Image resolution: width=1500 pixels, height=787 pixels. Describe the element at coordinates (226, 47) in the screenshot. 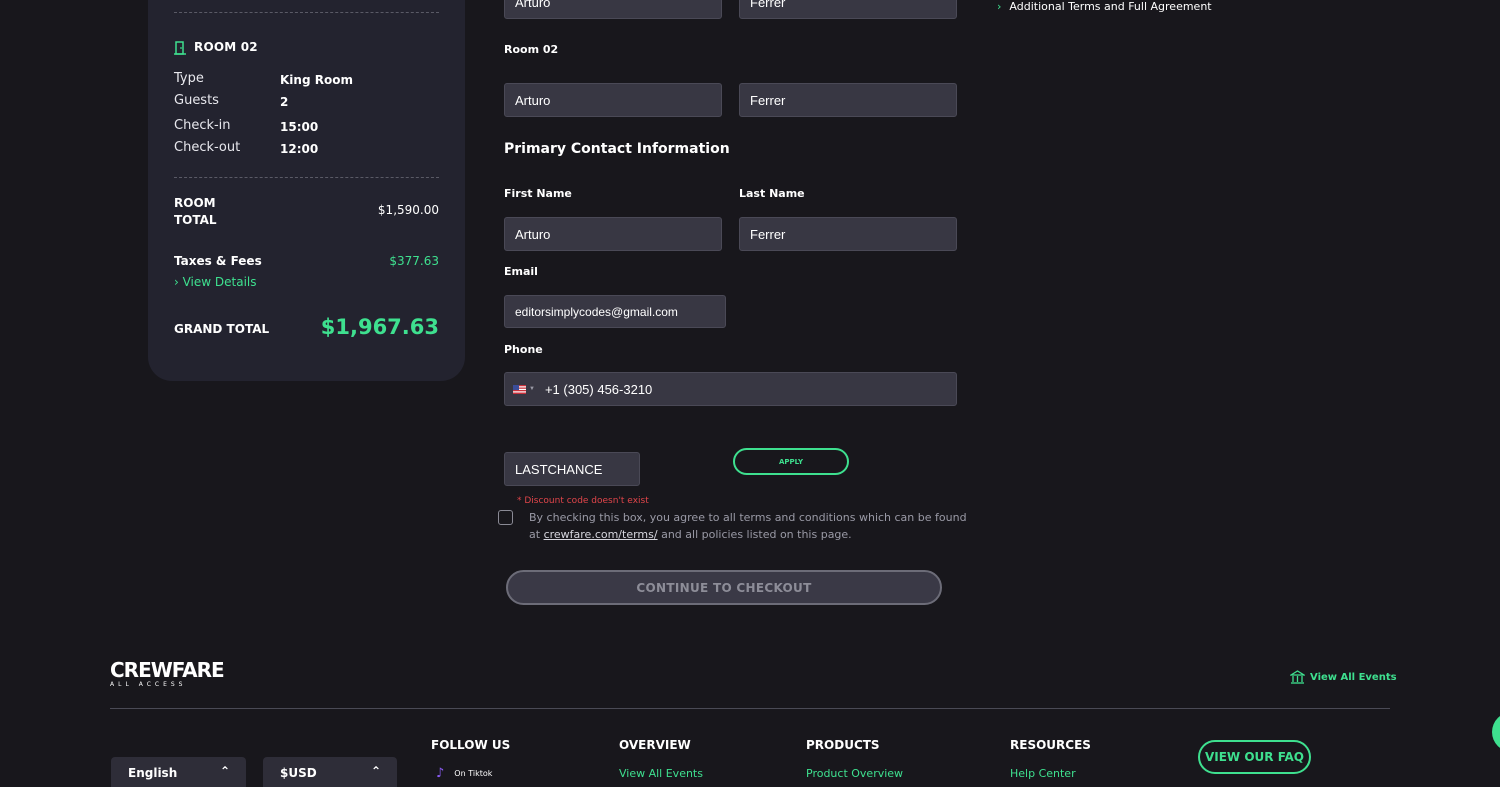

I see `room-title: ROOM 02` at that location.